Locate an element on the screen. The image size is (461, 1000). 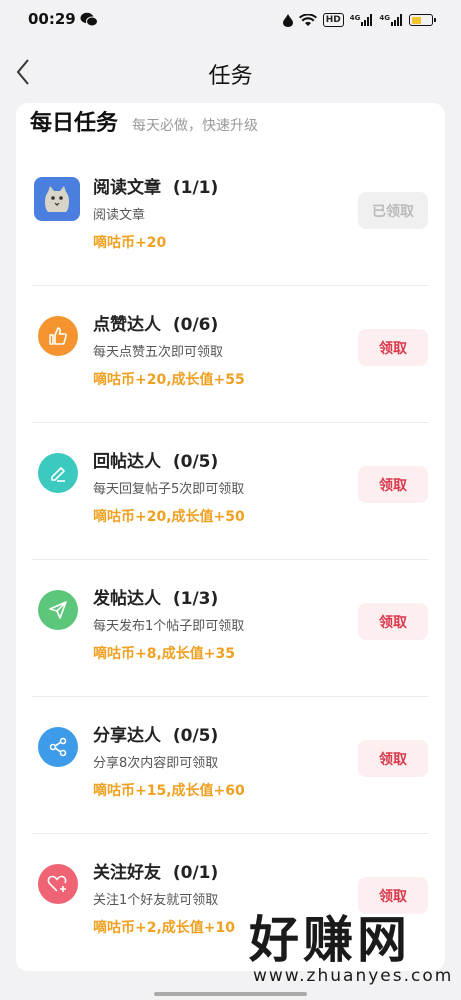
task-desc: 每天回复帖子5次即可领取 is located at coordinates (169, 489).